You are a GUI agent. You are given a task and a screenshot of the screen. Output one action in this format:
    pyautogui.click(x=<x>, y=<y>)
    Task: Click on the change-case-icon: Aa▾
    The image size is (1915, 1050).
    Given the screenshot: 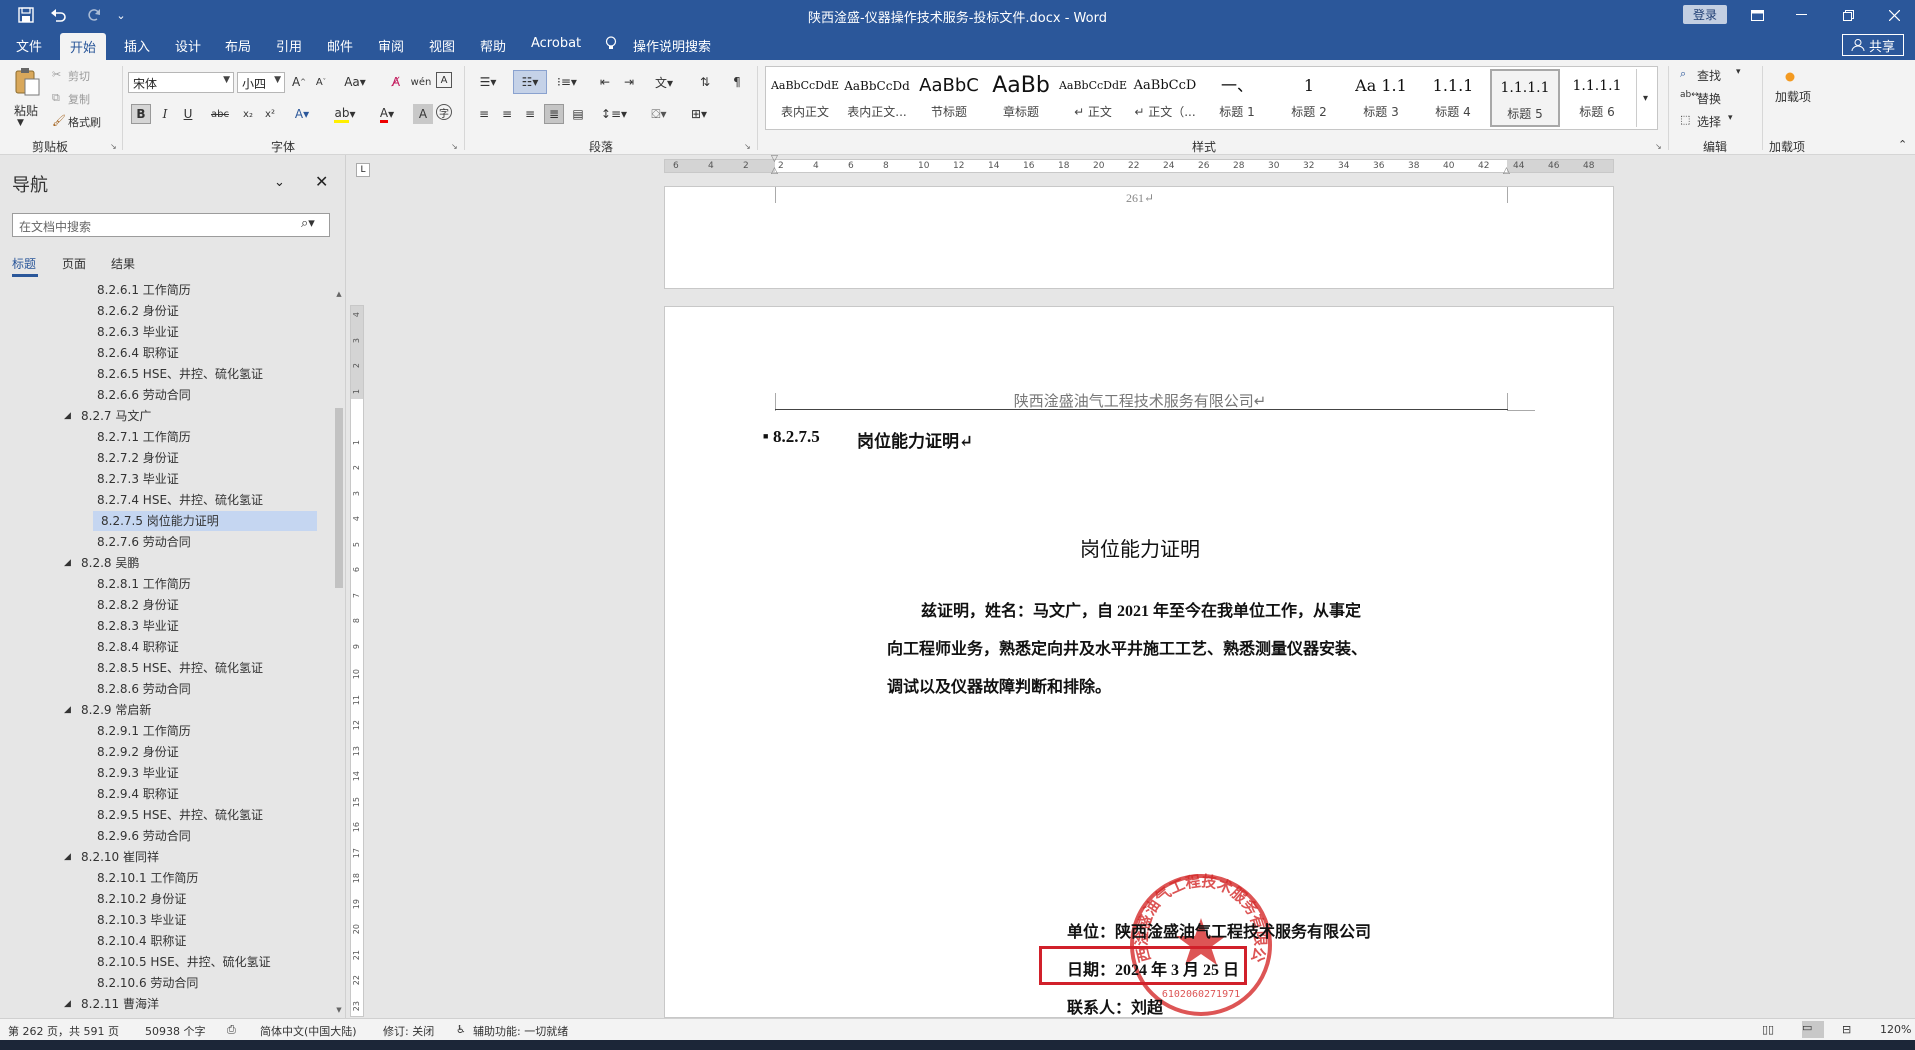 What is the action you would take?
    pyautogui.click(x=355, y=82)
    